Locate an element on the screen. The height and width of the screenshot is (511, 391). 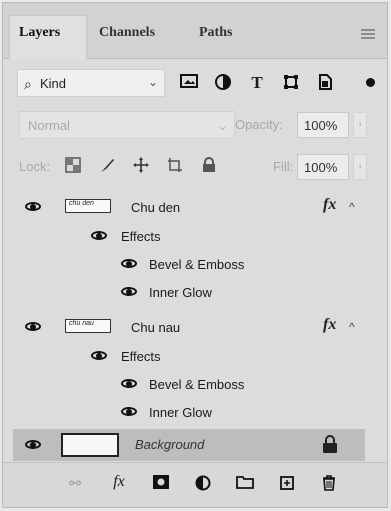
link-icon: ⚯ is located at coordinates (75, 485).